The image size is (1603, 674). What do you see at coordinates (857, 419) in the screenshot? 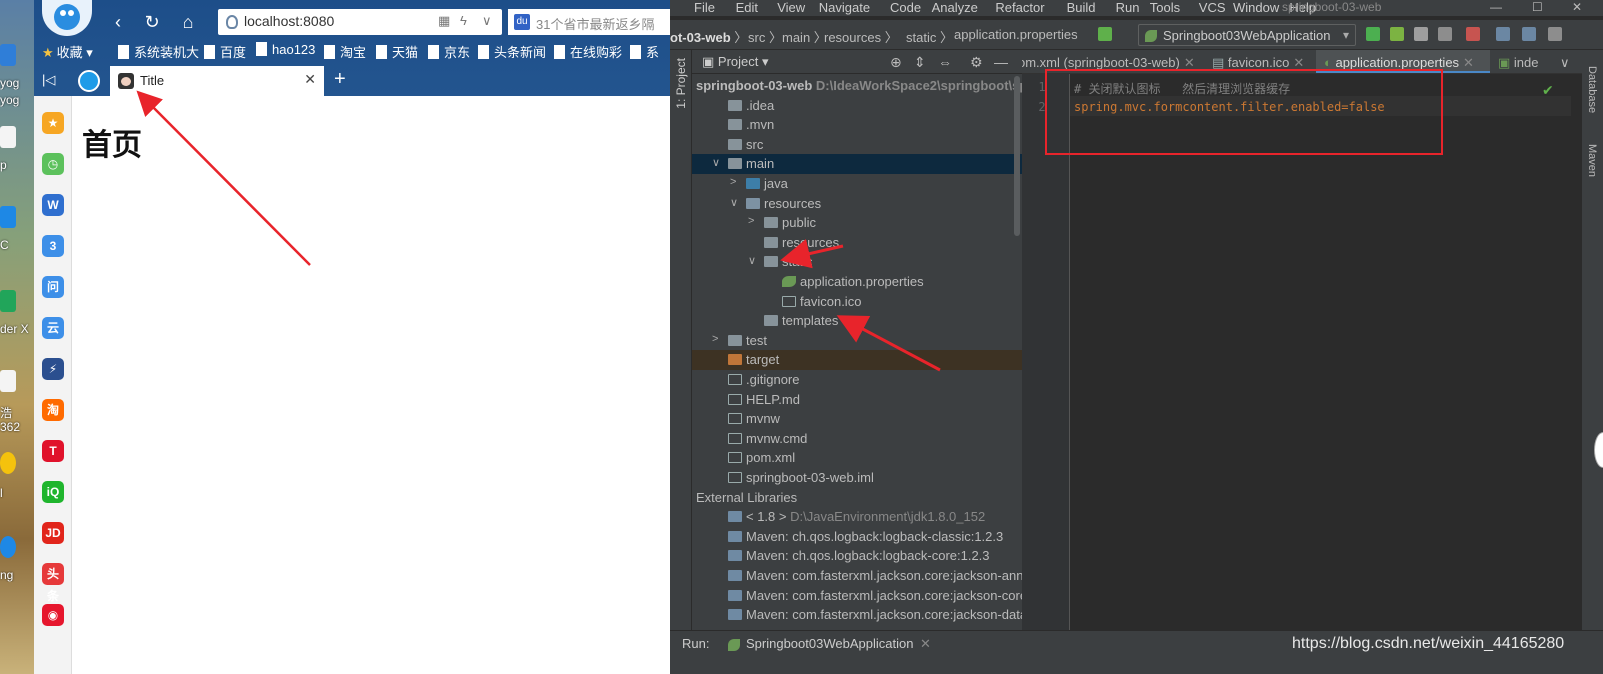
I see `tree-item: mvnw` at bounding box center [857, 419].